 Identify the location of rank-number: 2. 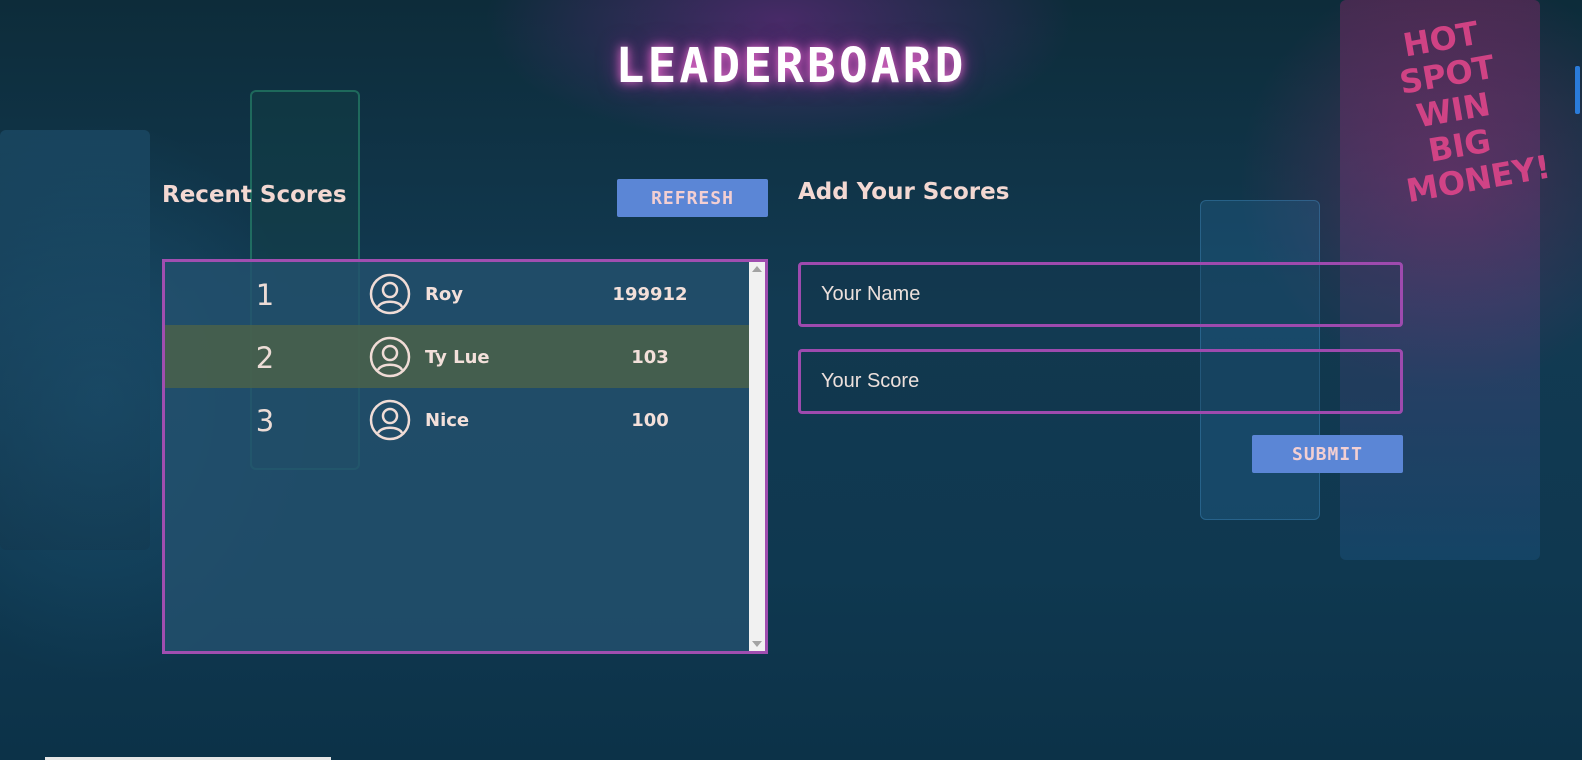
(265, 358).